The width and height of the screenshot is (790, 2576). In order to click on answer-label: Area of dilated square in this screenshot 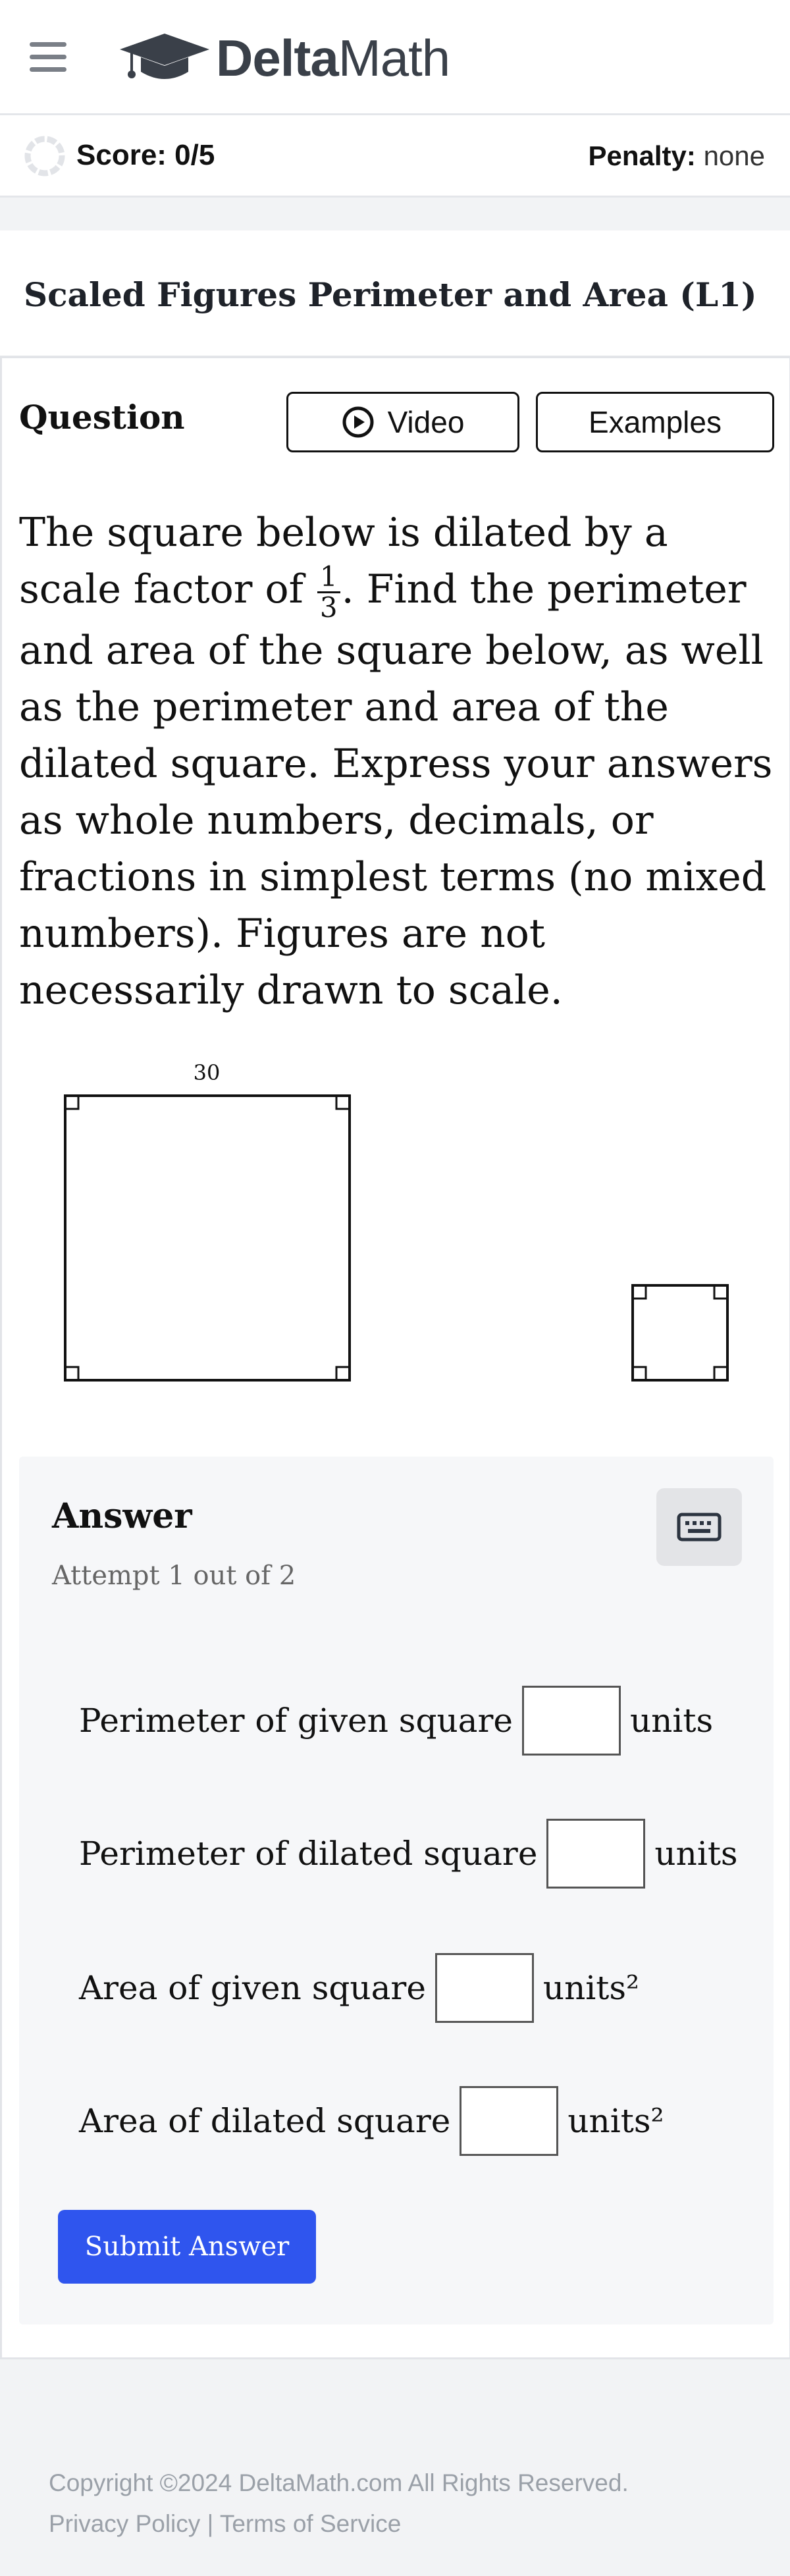, I will do `click(265, 2121)`.